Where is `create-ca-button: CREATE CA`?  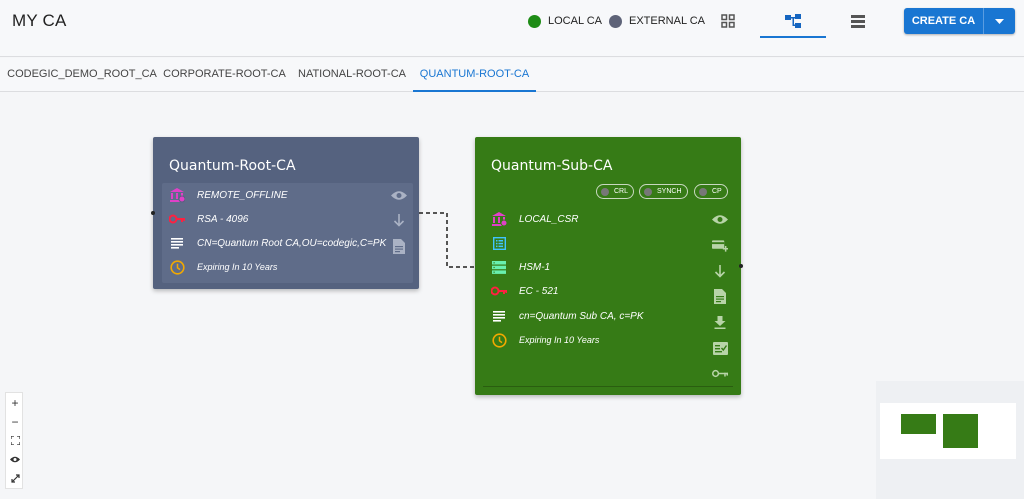
create-ca-button: CREATE CA is located at coordinates (959, 21).